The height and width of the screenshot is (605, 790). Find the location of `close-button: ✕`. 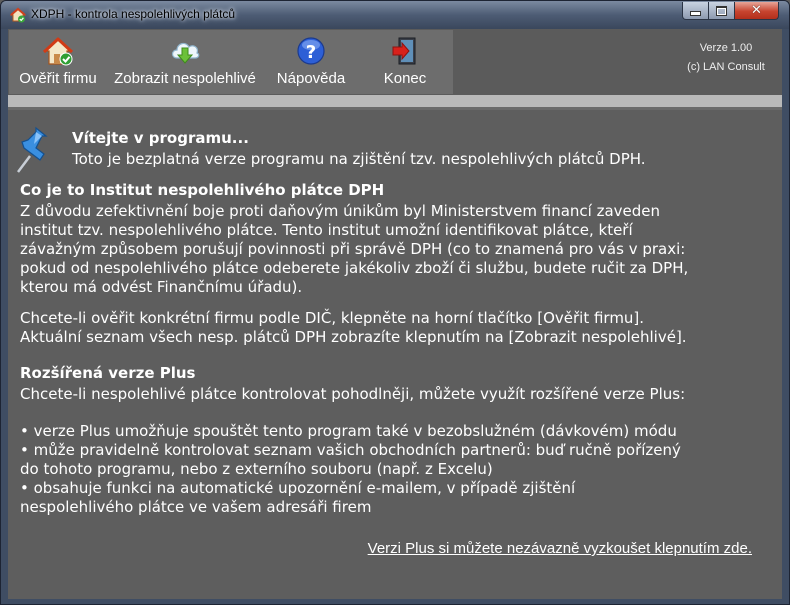

close-button: ✕ is located at coordinates (756, 11).